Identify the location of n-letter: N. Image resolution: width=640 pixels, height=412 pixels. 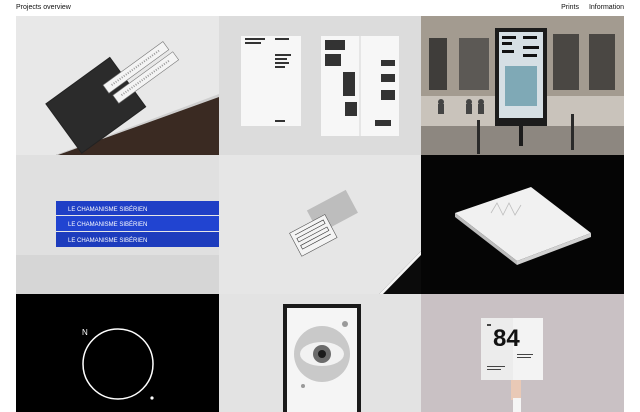
(85, 332).